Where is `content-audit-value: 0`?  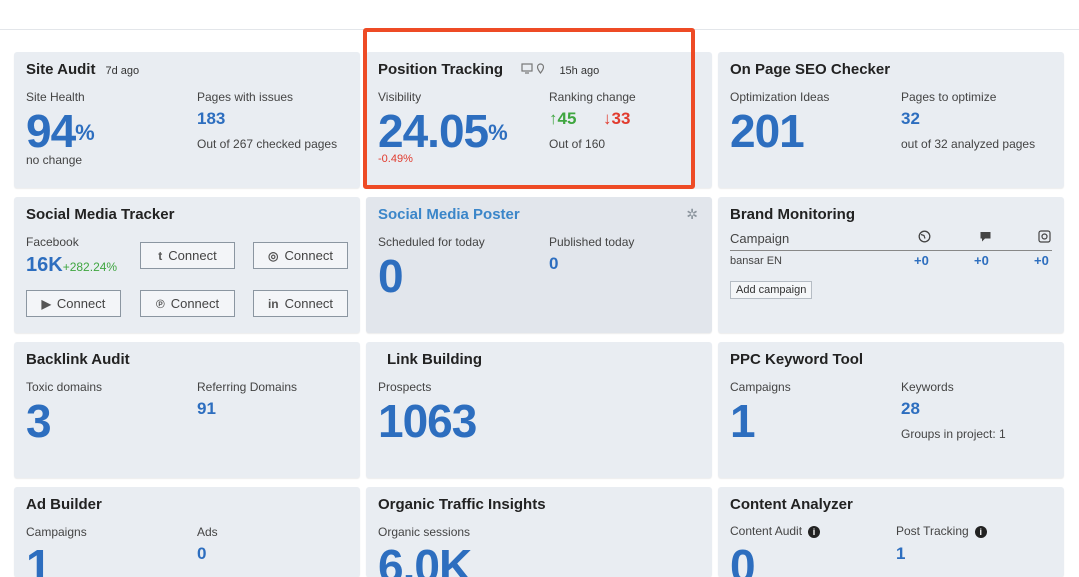
content-audit-value: 0 is located at coordinates (743, 558).